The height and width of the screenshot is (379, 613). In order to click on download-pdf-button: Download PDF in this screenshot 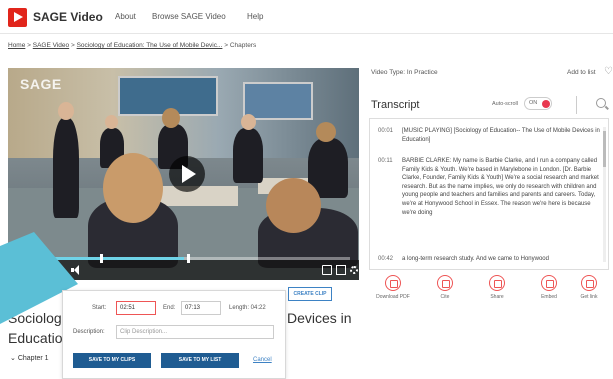, I will do `click(393, 287)`.